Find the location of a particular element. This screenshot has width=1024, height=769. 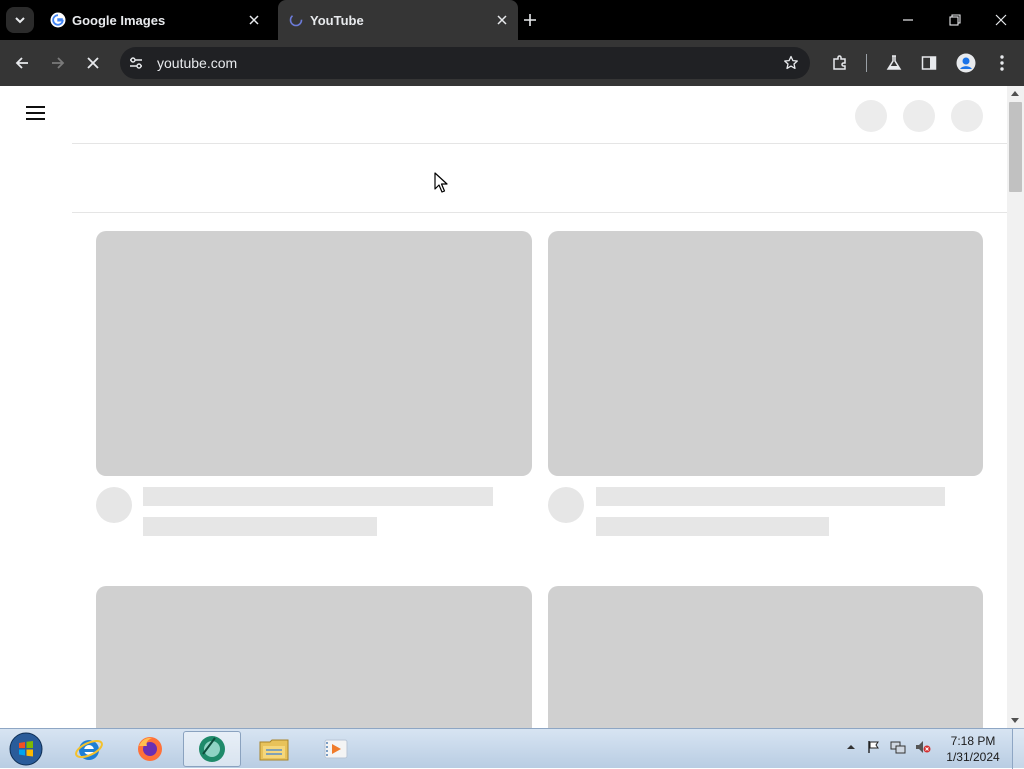

loading-icon is located at coordinates (296, 20).